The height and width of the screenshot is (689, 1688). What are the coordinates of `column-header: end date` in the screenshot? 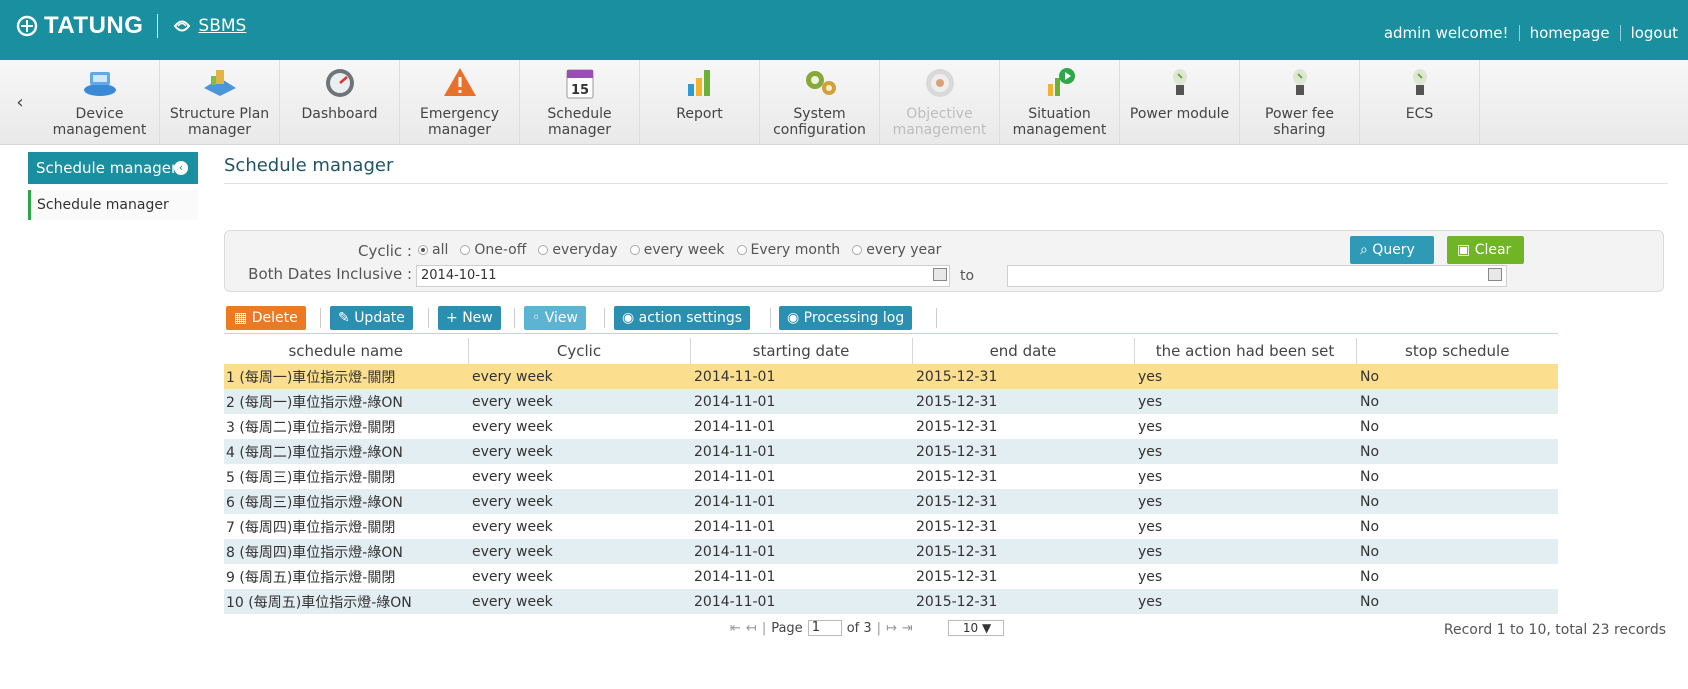 It's located at (1023, 351).